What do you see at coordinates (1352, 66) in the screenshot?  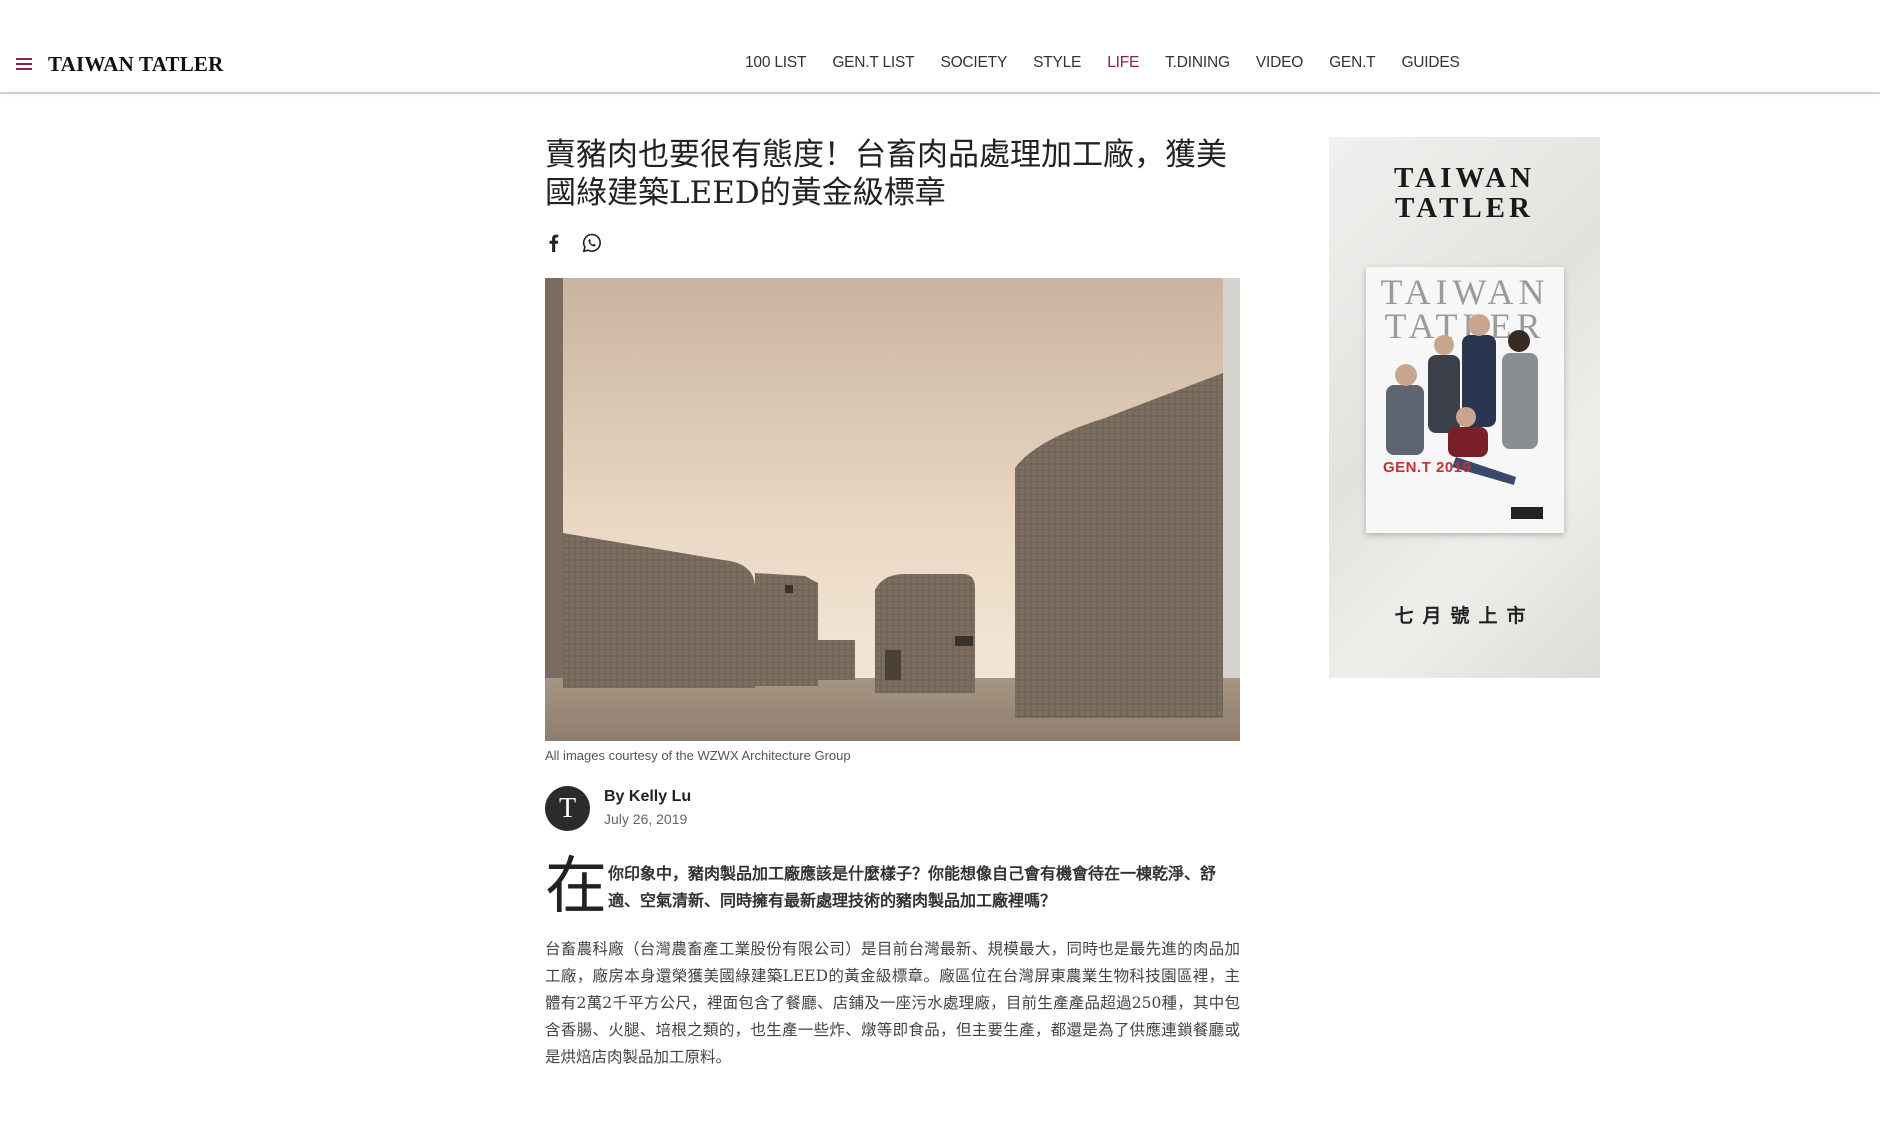 I see `nav-item-gen-t: GEN.T` at bounding box center [1352, 66].